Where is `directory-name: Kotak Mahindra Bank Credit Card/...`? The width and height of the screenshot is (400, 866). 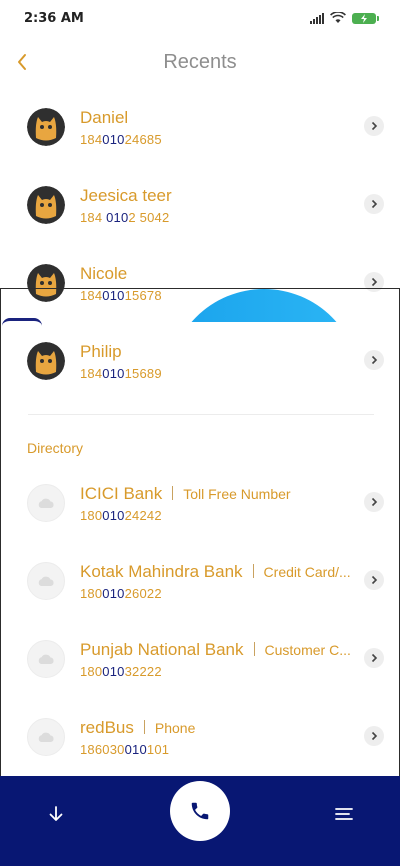 directory-name: Kotak Mahindra Bank Credit Card/... is located at coordinates (215, 571).